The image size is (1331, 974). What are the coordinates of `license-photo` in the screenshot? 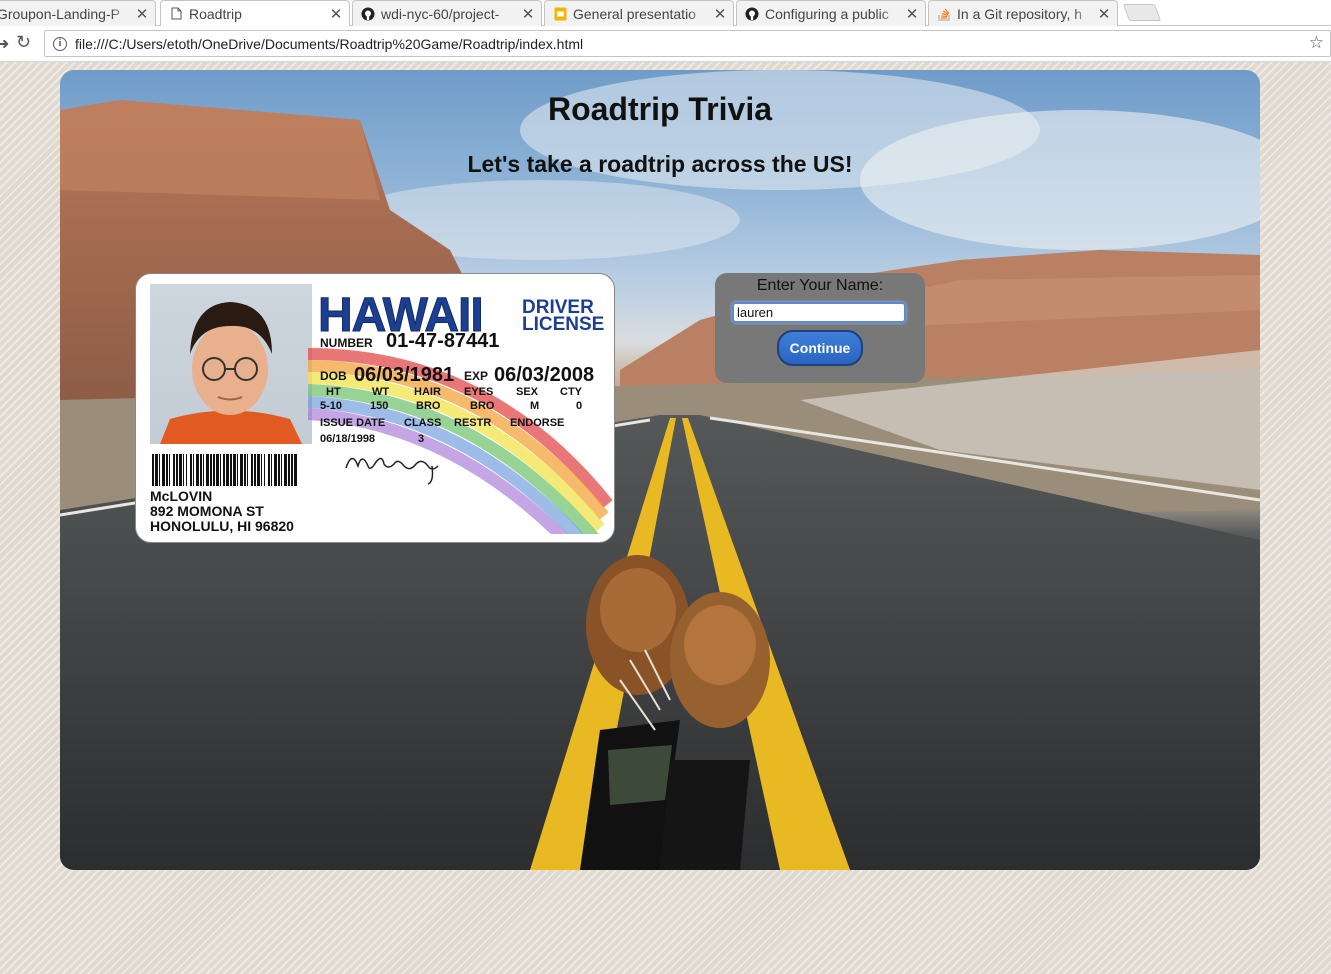 It's located at (231, 364).